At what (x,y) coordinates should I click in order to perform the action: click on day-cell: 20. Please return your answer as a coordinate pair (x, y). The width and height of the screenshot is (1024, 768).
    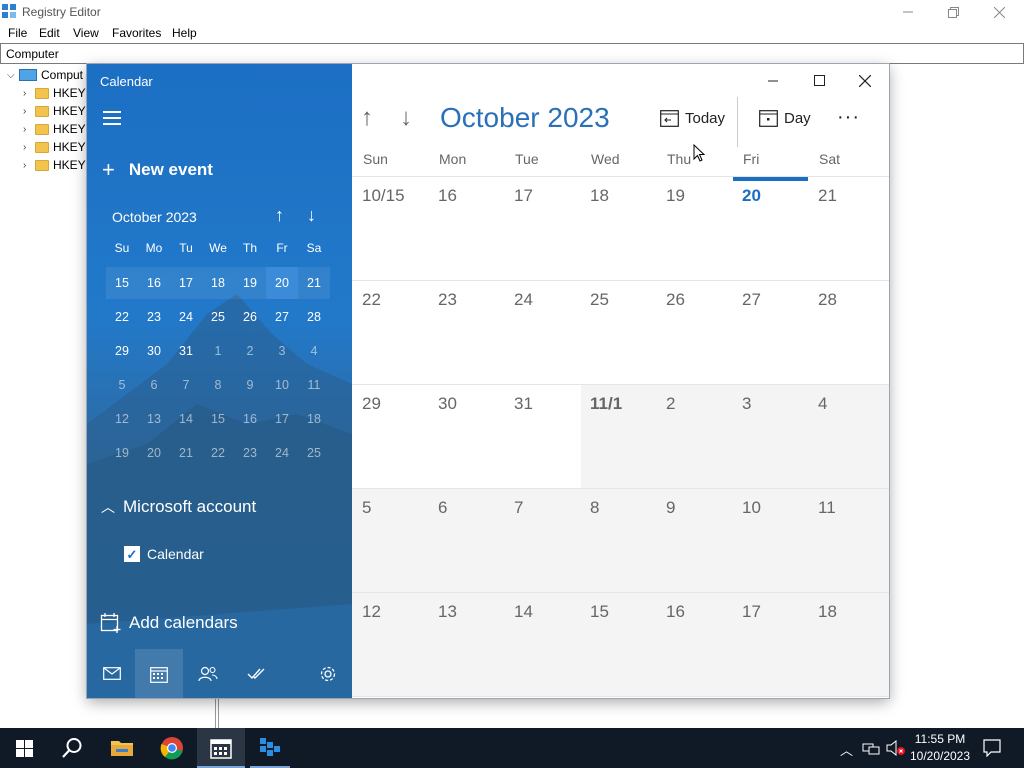
    Looking at the image, I should click on (751, 196).